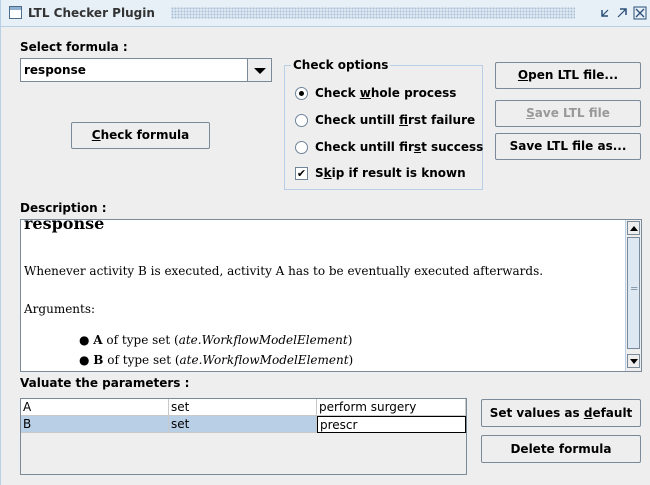 The width and height of the screenshot is (650, 485). What do you see at coordinates (95, 407) in the screenshot?
I see `param-name-cell: A` at bounding box center [95, 407].